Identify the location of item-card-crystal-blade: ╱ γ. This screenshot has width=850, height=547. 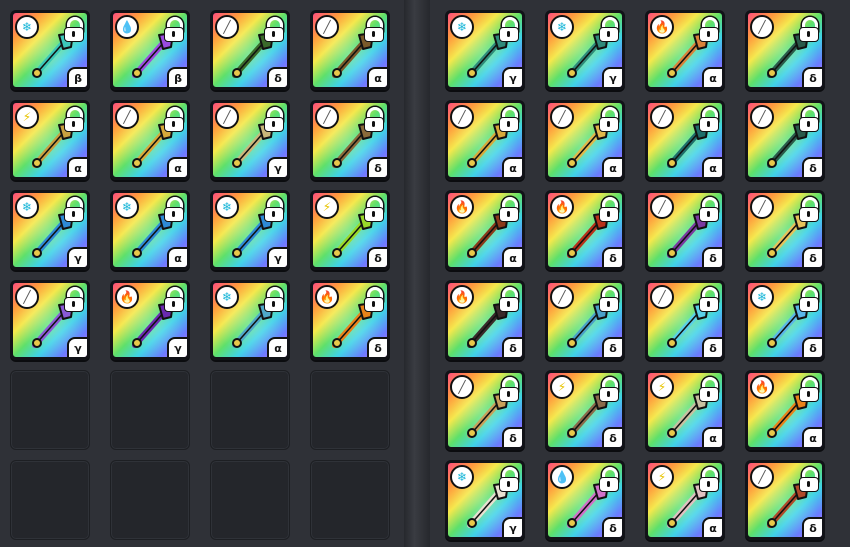
(50, 320).